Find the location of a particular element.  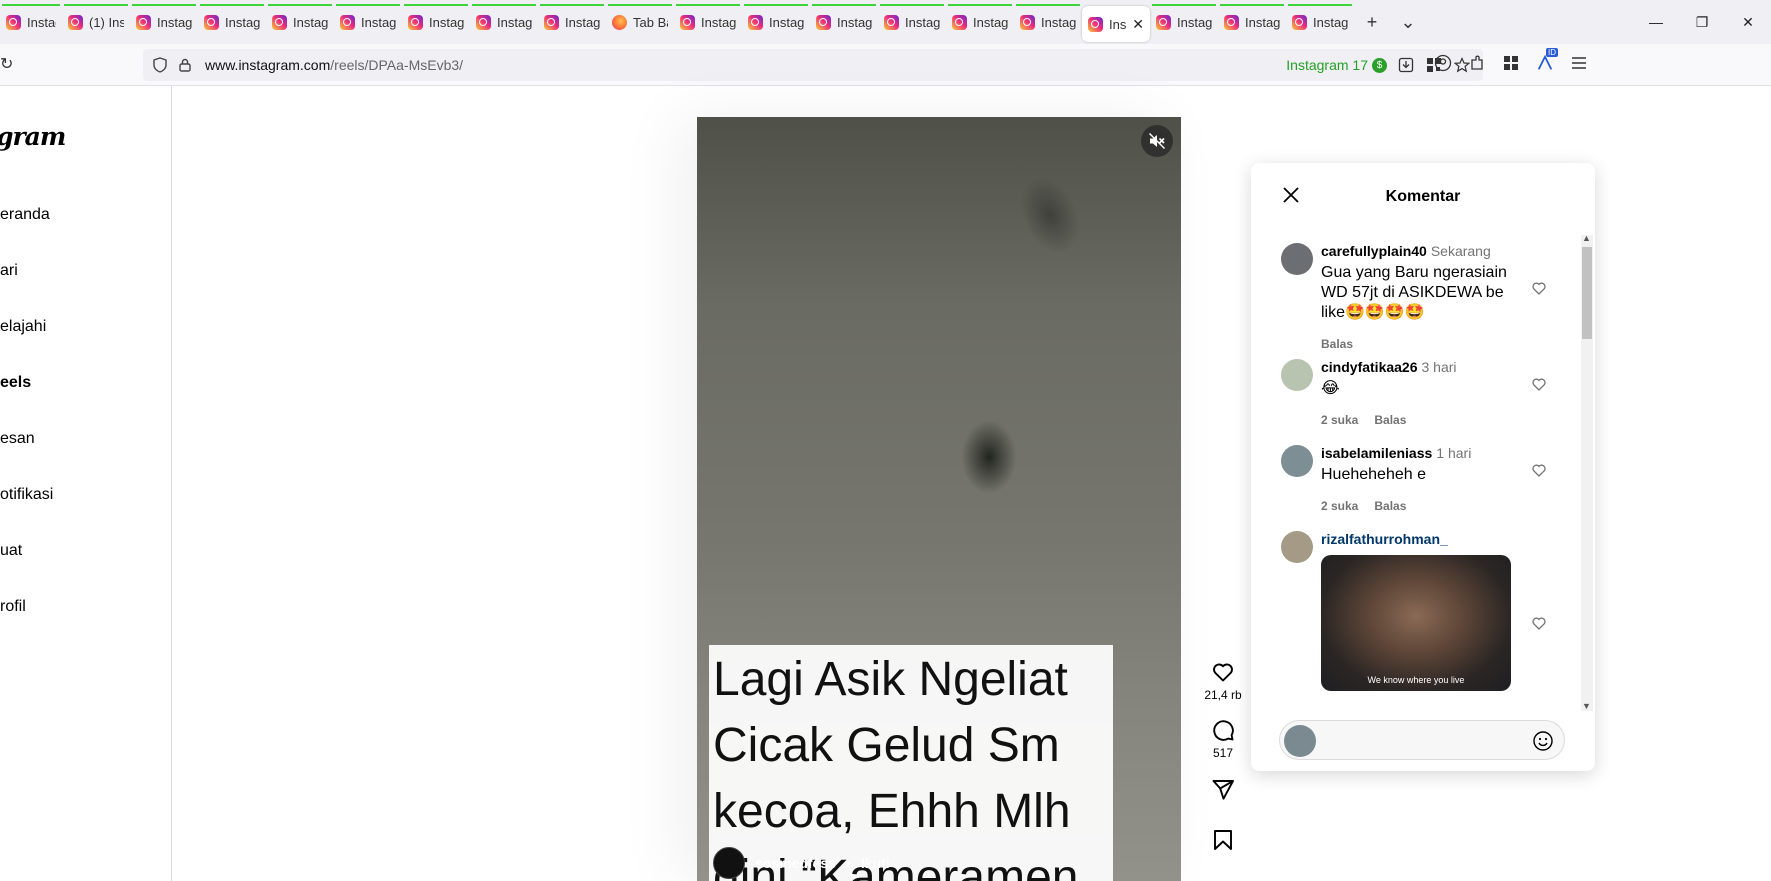

comments-scrollbar-thumb is located at coordinates (1587, 293).